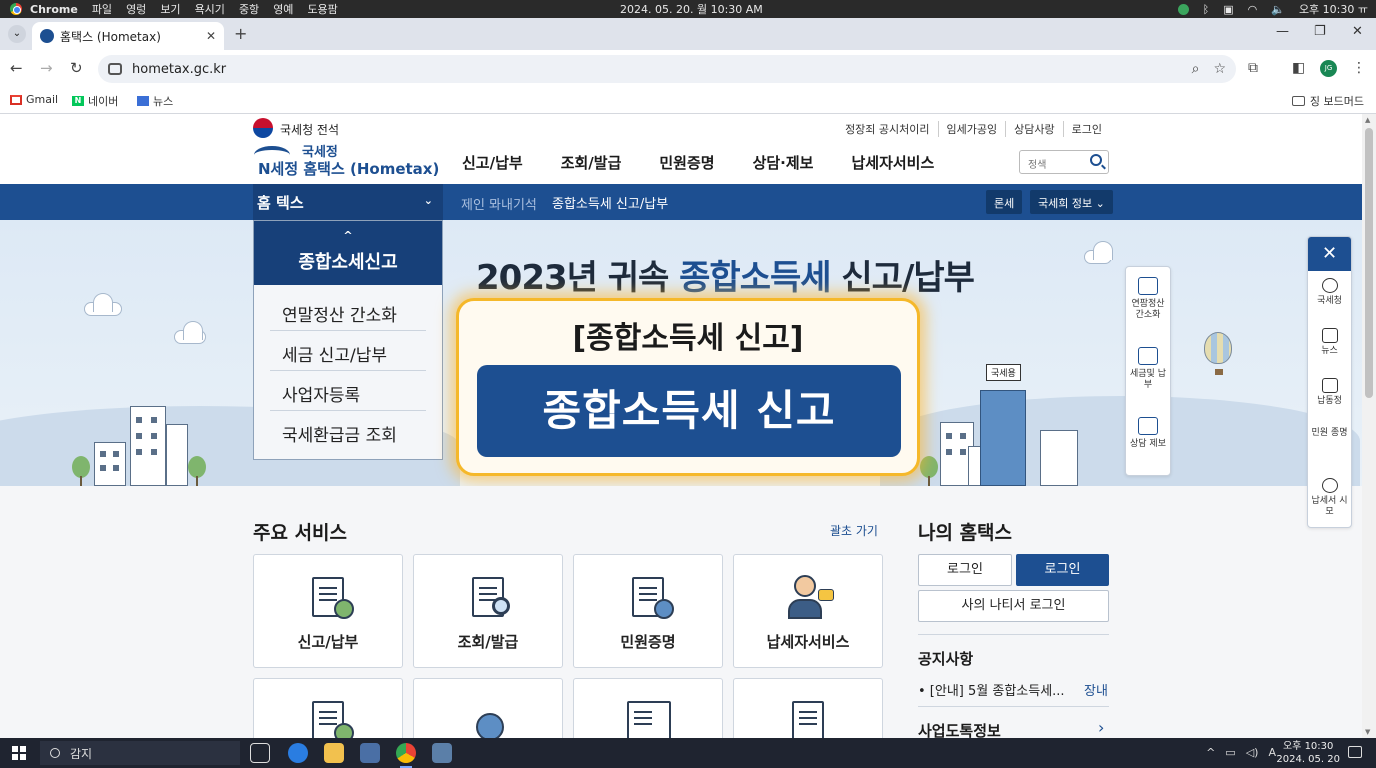  What do you see at coordinates (1033, 129) in the screenshot?
I see `util-link: 상담사랑` at bounding box center [1033, 129].